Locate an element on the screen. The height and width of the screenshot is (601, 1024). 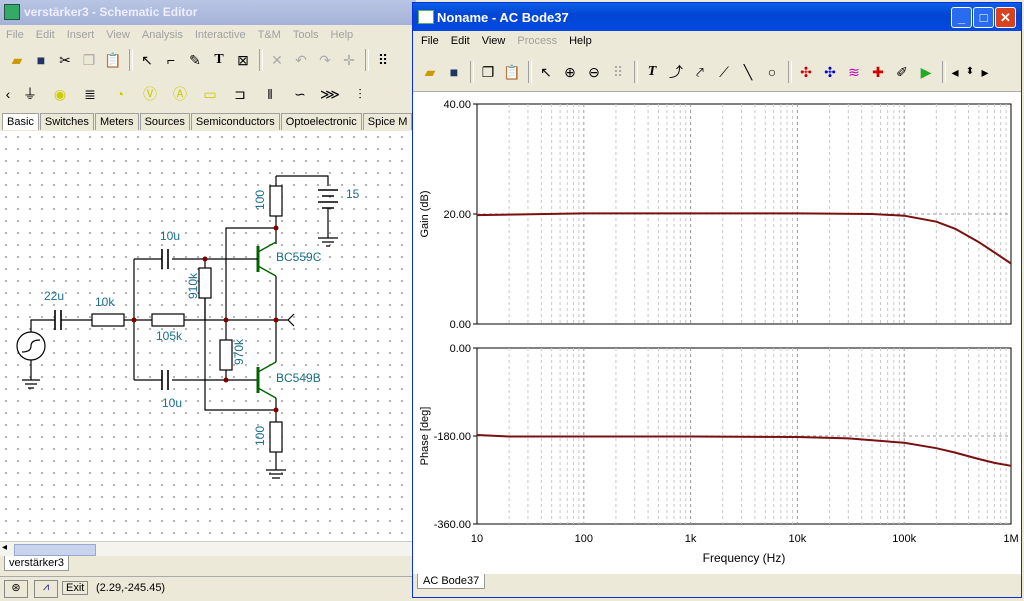
cursor-b-icon: ✣ is located at coordinates (830, 72).